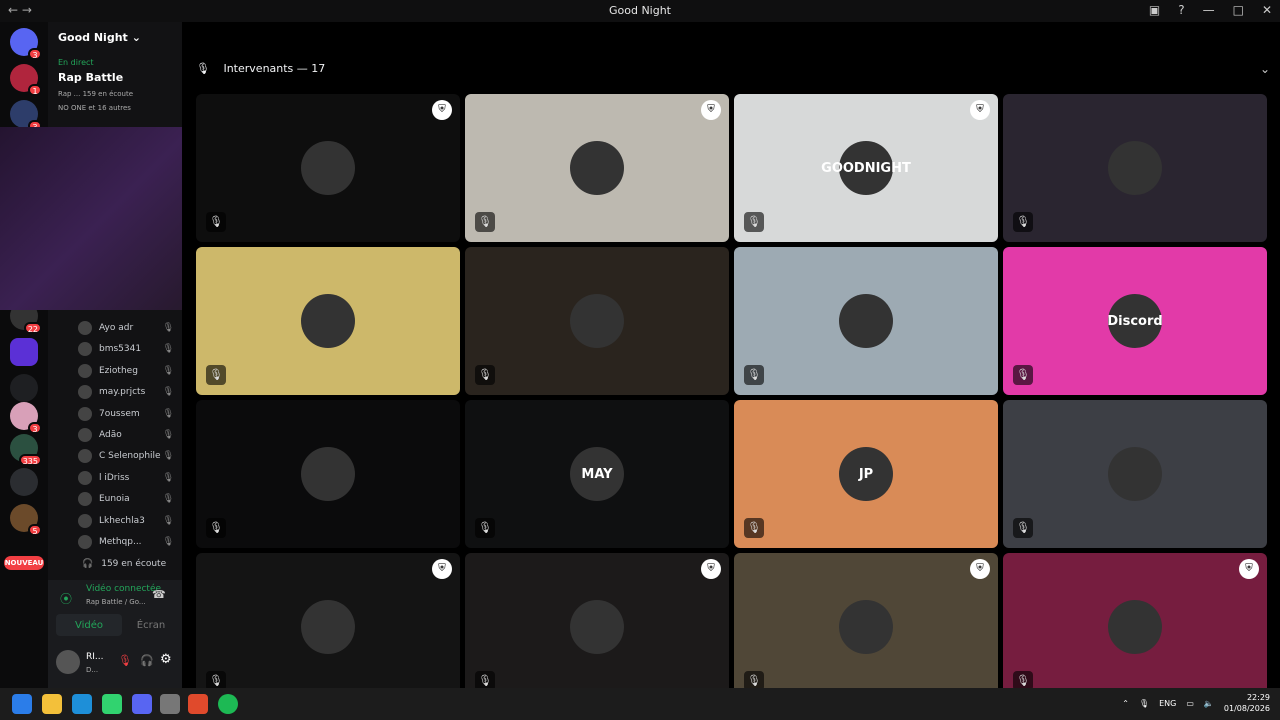  What do you see at coordinates (24, 563) in the screenshot?
I see `new-badge: NOUVEAU` at bounding box center [24, 563].